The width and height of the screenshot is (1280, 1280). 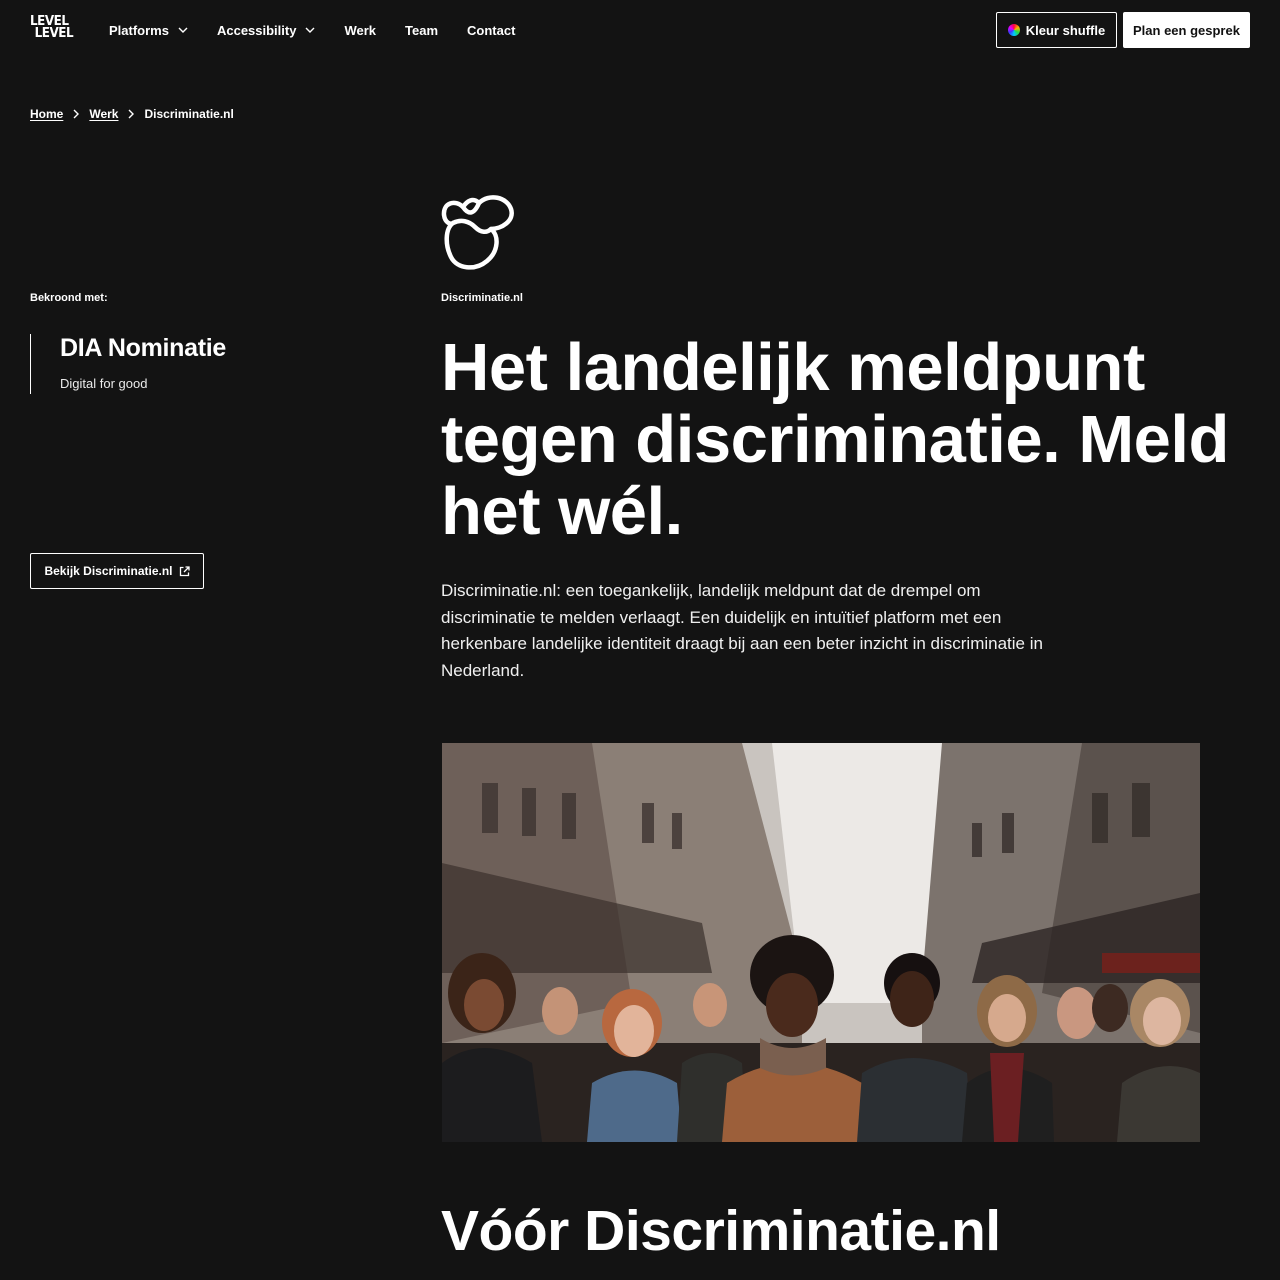 What do you see at coordinates (482, 298) in the screenshot?
I see `project-name: Discriminatie.nl` at bounding box center [482, 298].